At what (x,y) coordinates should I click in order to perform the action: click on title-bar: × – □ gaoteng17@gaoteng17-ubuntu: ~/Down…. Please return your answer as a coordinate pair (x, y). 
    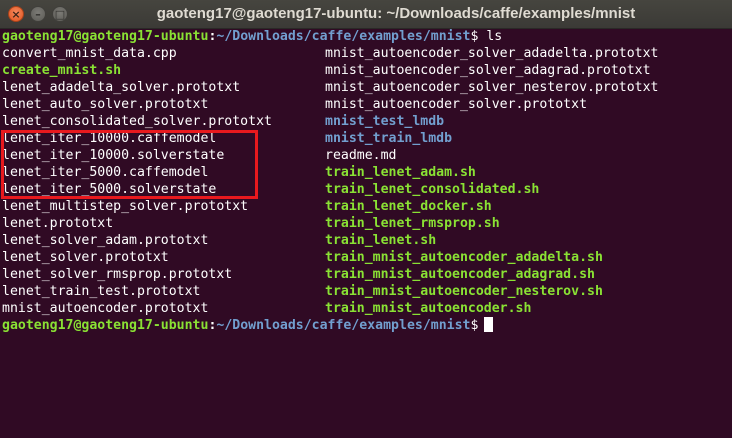
    Looking at the image, I should click on (366, 14).